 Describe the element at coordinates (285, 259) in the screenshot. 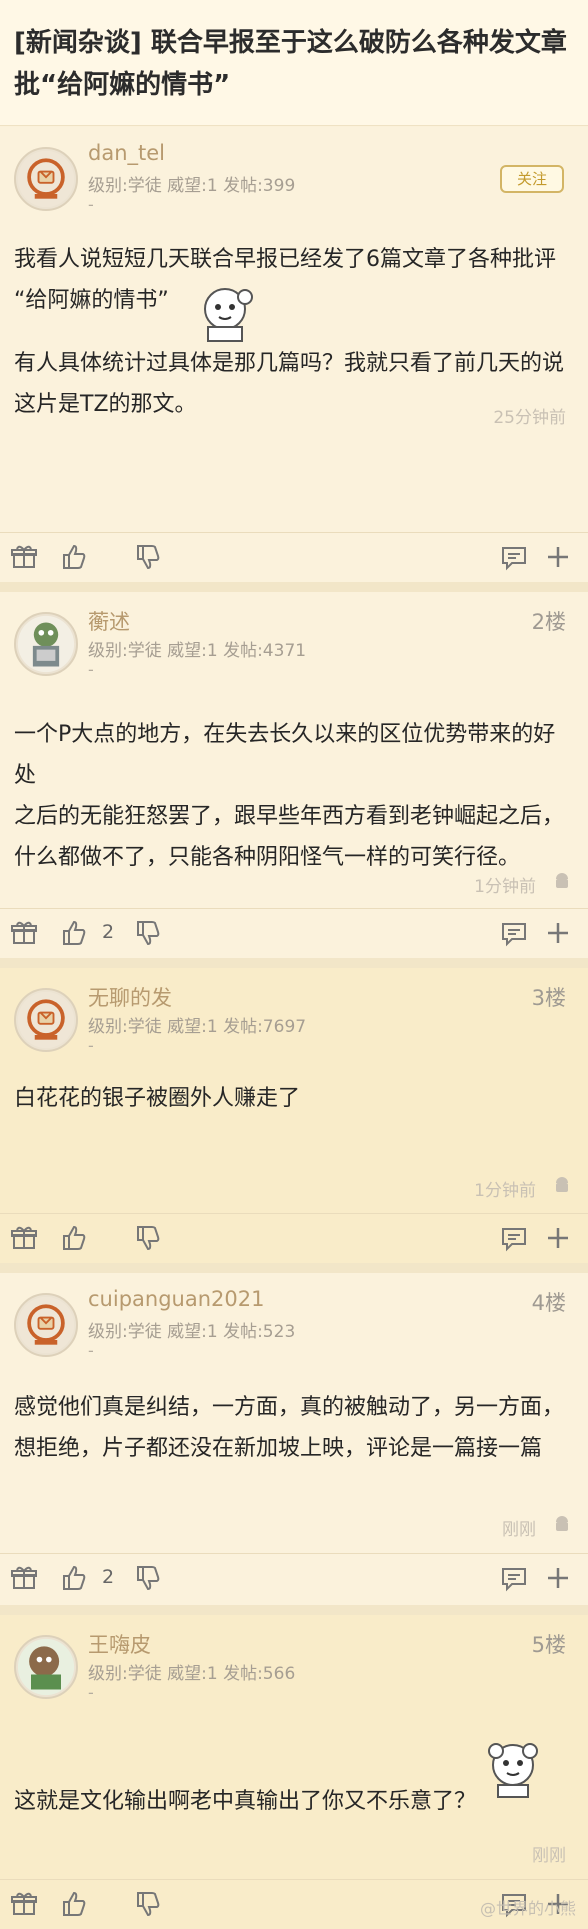

I see `content-line: 我看人说短短几天联合早报已经发了6篇文章了各种批评` at that location.